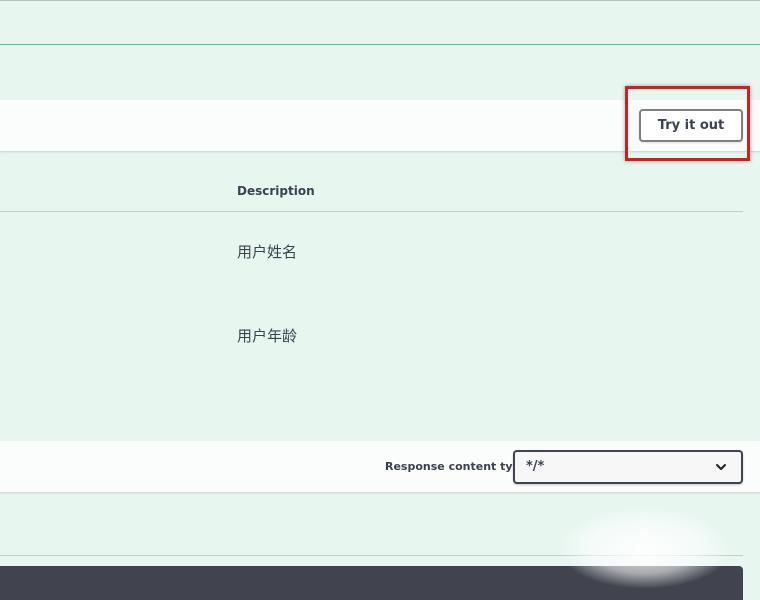 This screenshot has height=600, width=760. Describe the element at coordinates (371, 211) in the screenshot. I see `table-header-rule` at that location.